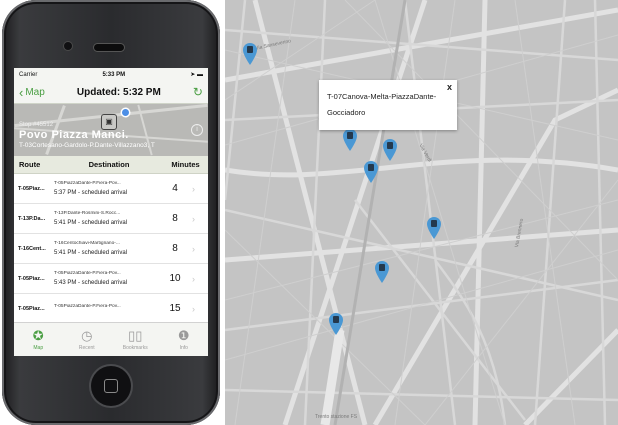 This screenshot has height=425, width=618. I want to click on row-minutes: 10, so click(175, 278).